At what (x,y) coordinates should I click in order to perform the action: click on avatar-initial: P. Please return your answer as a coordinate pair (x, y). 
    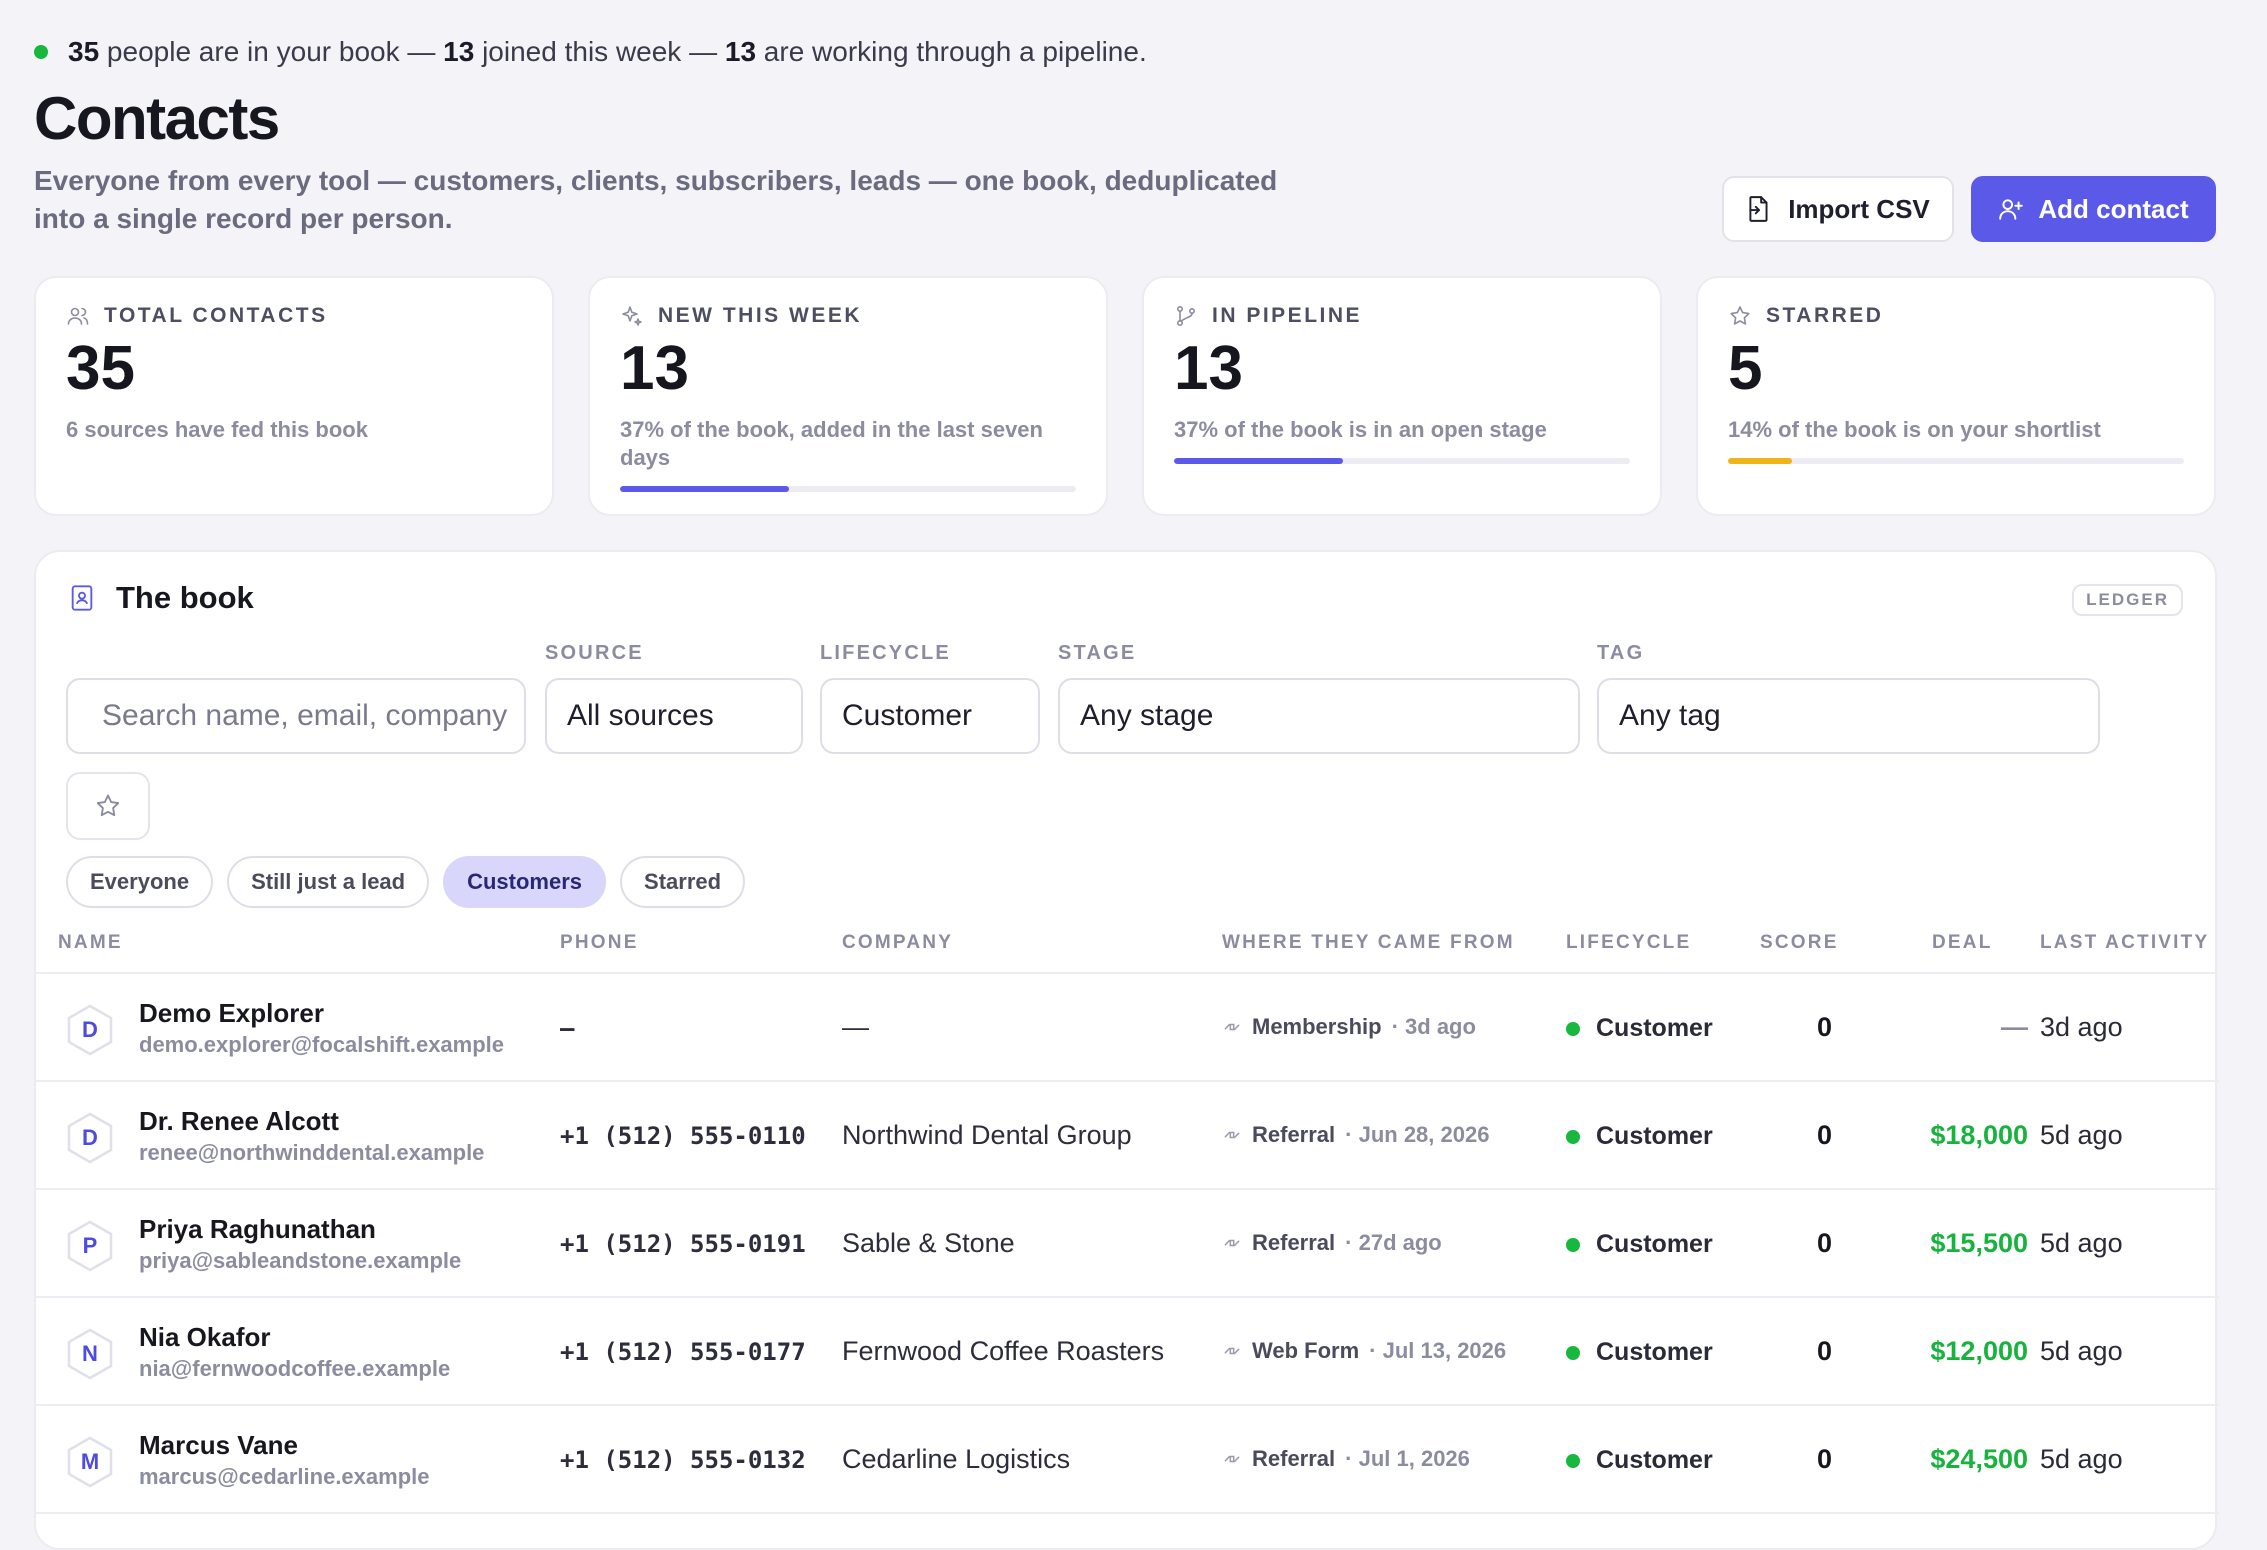
    Looking at the image, I should click on (90, 1245).